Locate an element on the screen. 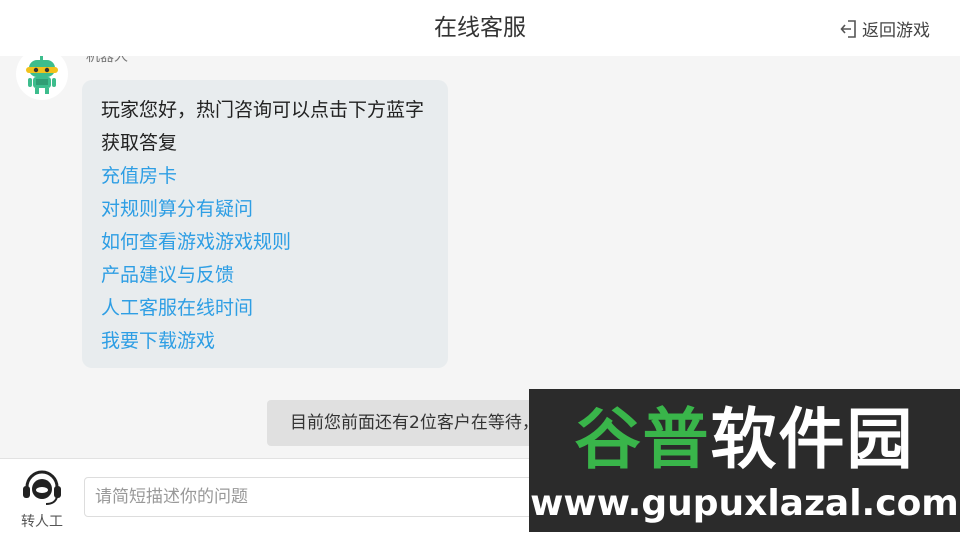 The height and width of the screenshot is (540, 960). quick-link-scoring-rules: 对规则算分有疑问 is located at coordinates (265, 209).